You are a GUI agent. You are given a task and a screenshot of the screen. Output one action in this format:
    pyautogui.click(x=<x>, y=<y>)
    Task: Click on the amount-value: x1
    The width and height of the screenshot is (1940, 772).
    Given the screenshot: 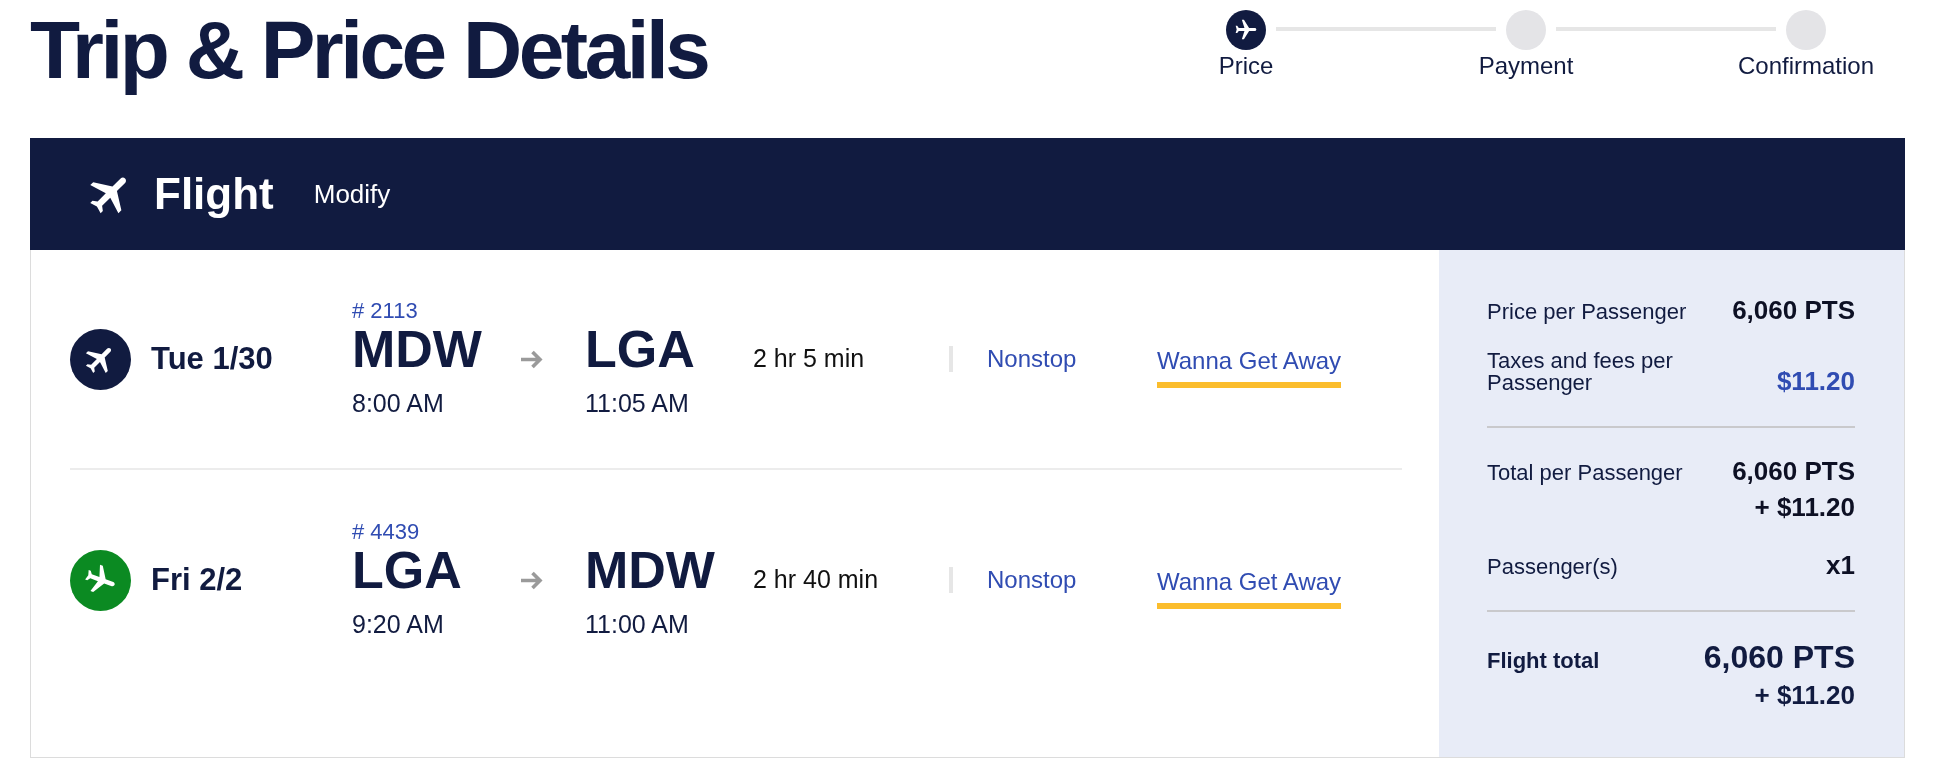 What is the action you would take?
    pyautogui.click(x=1840, y=565)
    